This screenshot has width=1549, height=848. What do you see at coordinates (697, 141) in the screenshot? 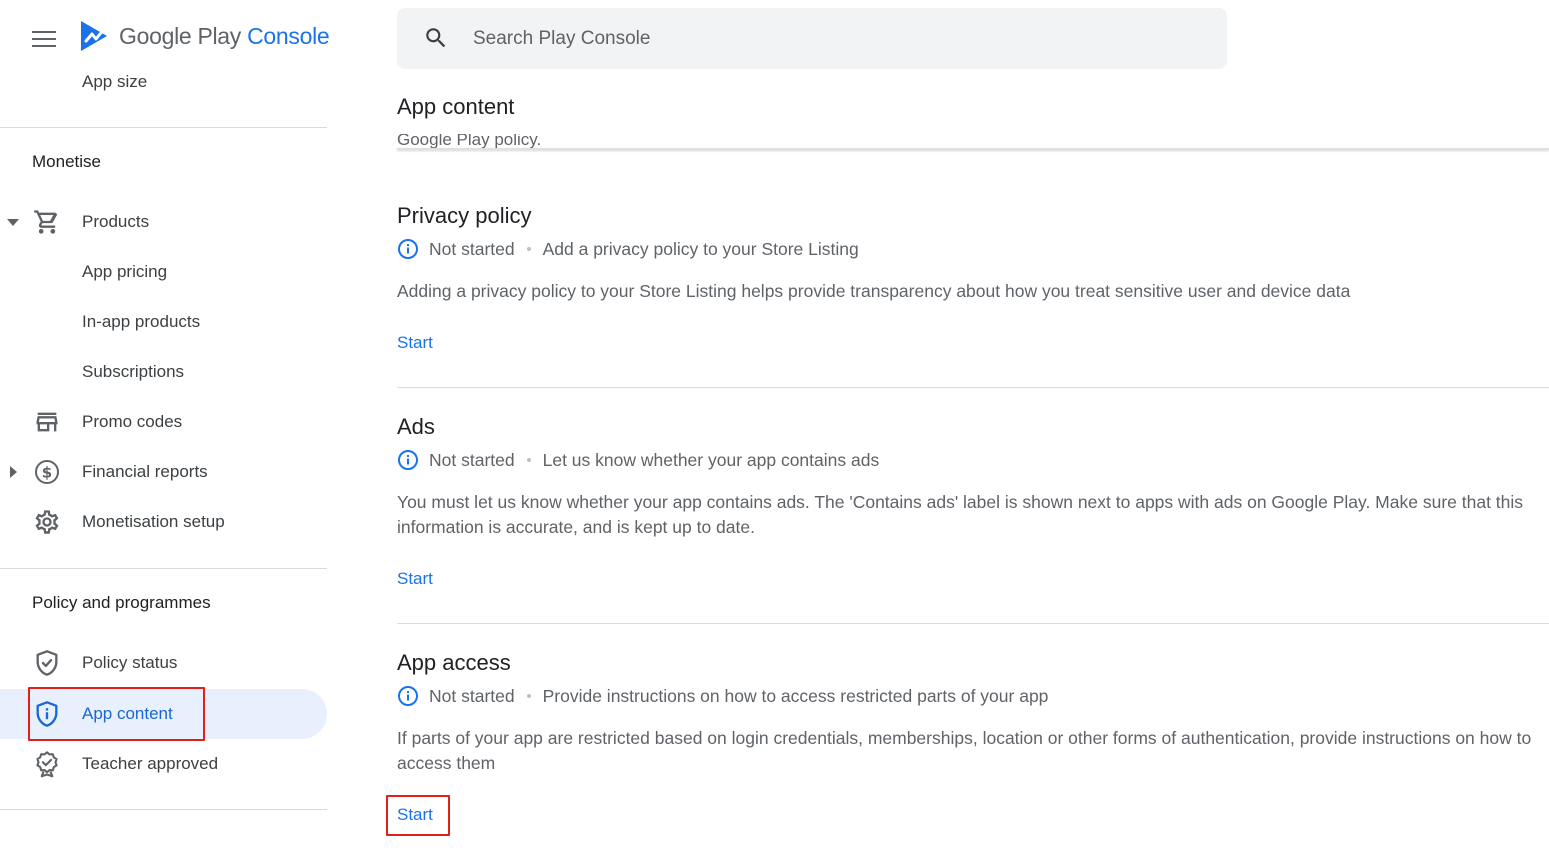
I see `clipped-scrolled-text: Google Play policy.` at bounding box center [697, 141].